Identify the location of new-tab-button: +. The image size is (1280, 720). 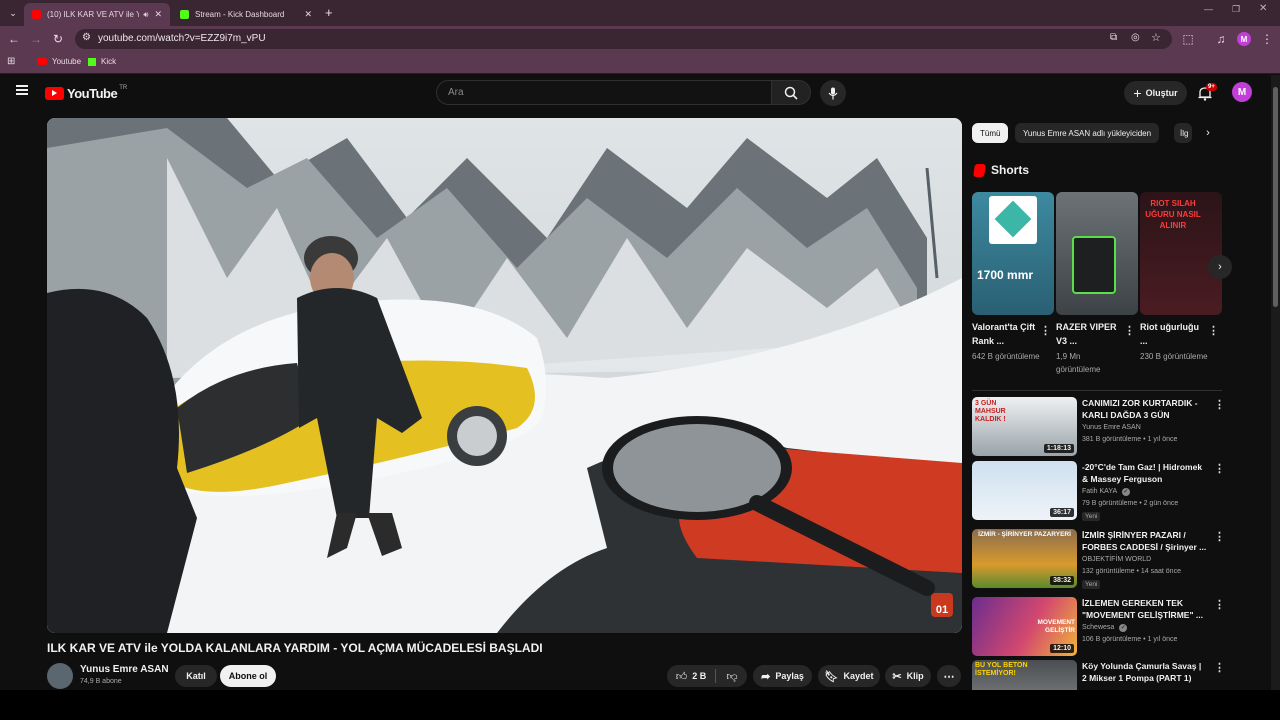
(329, 12).